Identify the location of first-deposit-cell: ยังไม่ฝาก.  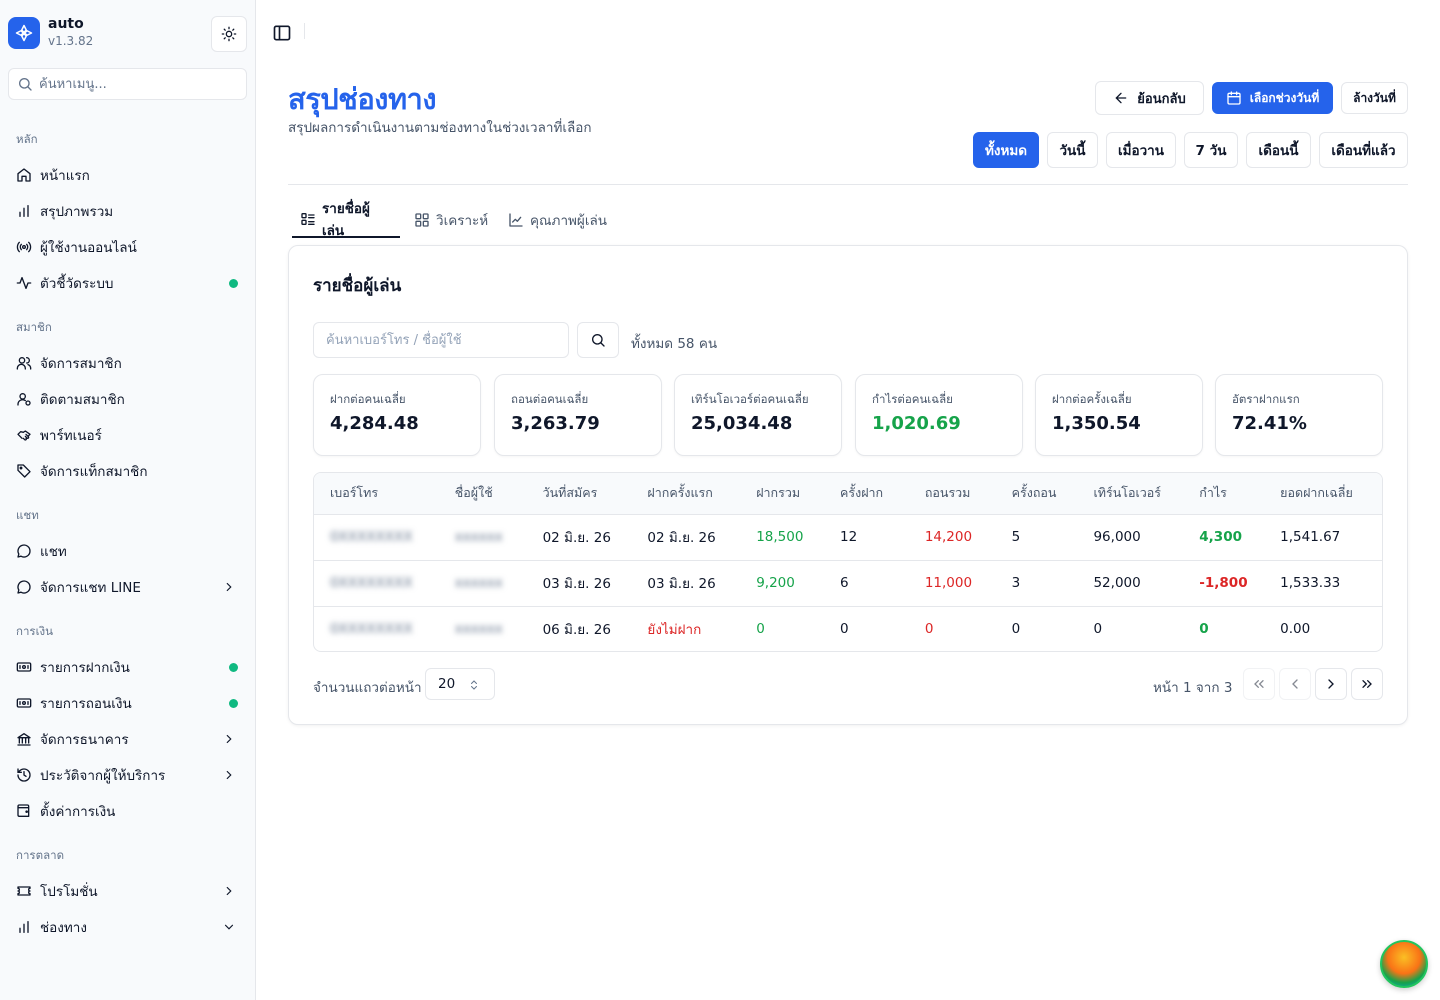
(674, 630).